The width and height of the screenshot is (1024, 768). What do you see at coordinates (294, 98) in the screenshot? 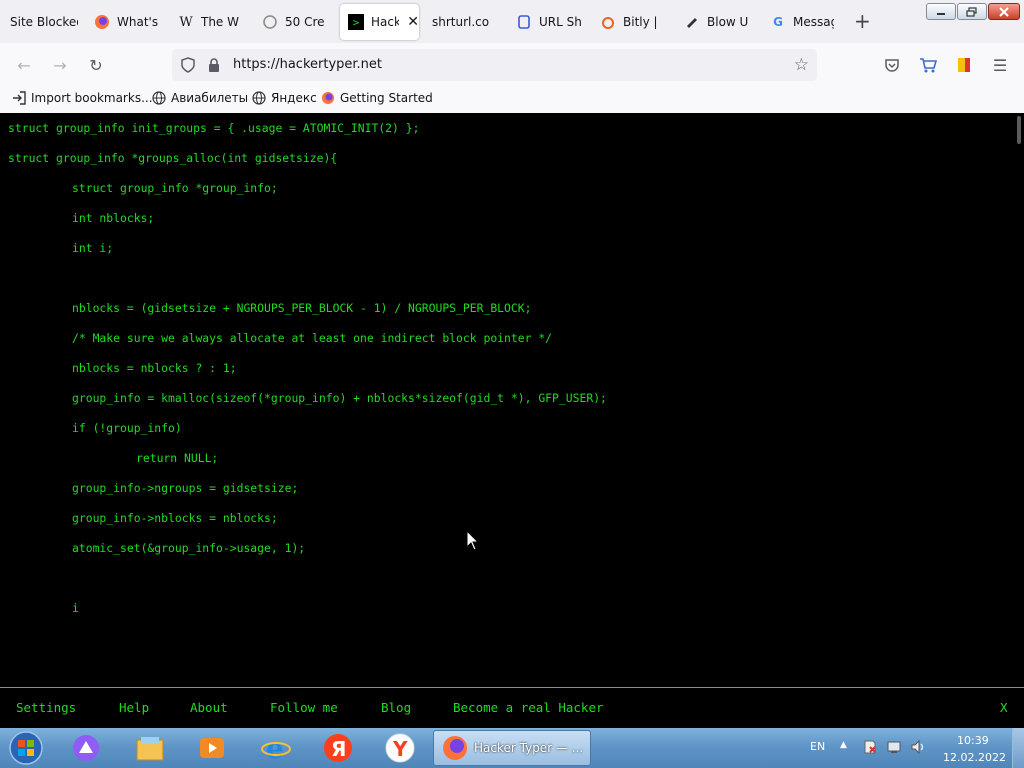
I see `bookmark-label: Яндекс` at bounding box center [294, 98].